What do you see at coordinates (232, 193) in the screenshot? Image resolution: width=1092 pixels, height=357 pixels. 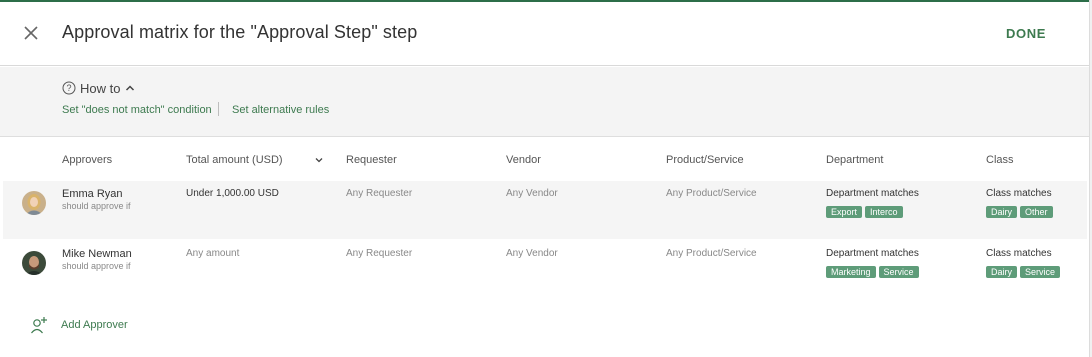 I see `total-amount-cell: Under 1,000.00 USD` at bounding box center [232, 193].